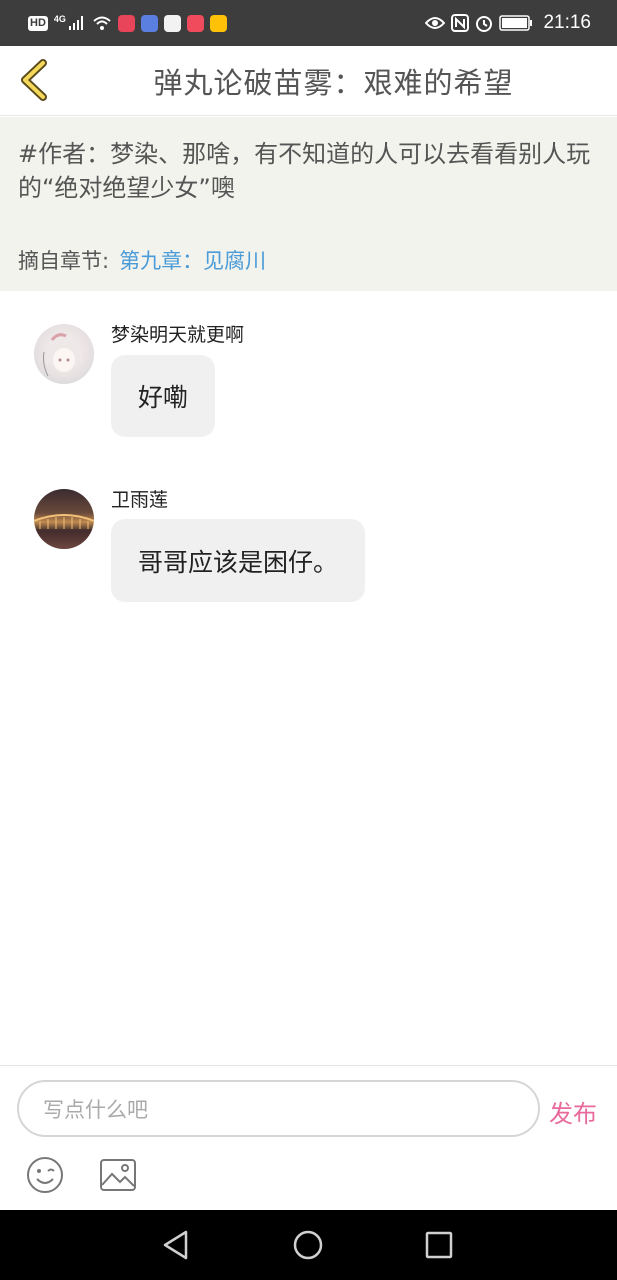 Image resolution: width=617 pixels, height=1280 pixels. I want to click on header: 弹丸论破苗雾：艰难的希望, so click(308, 81).